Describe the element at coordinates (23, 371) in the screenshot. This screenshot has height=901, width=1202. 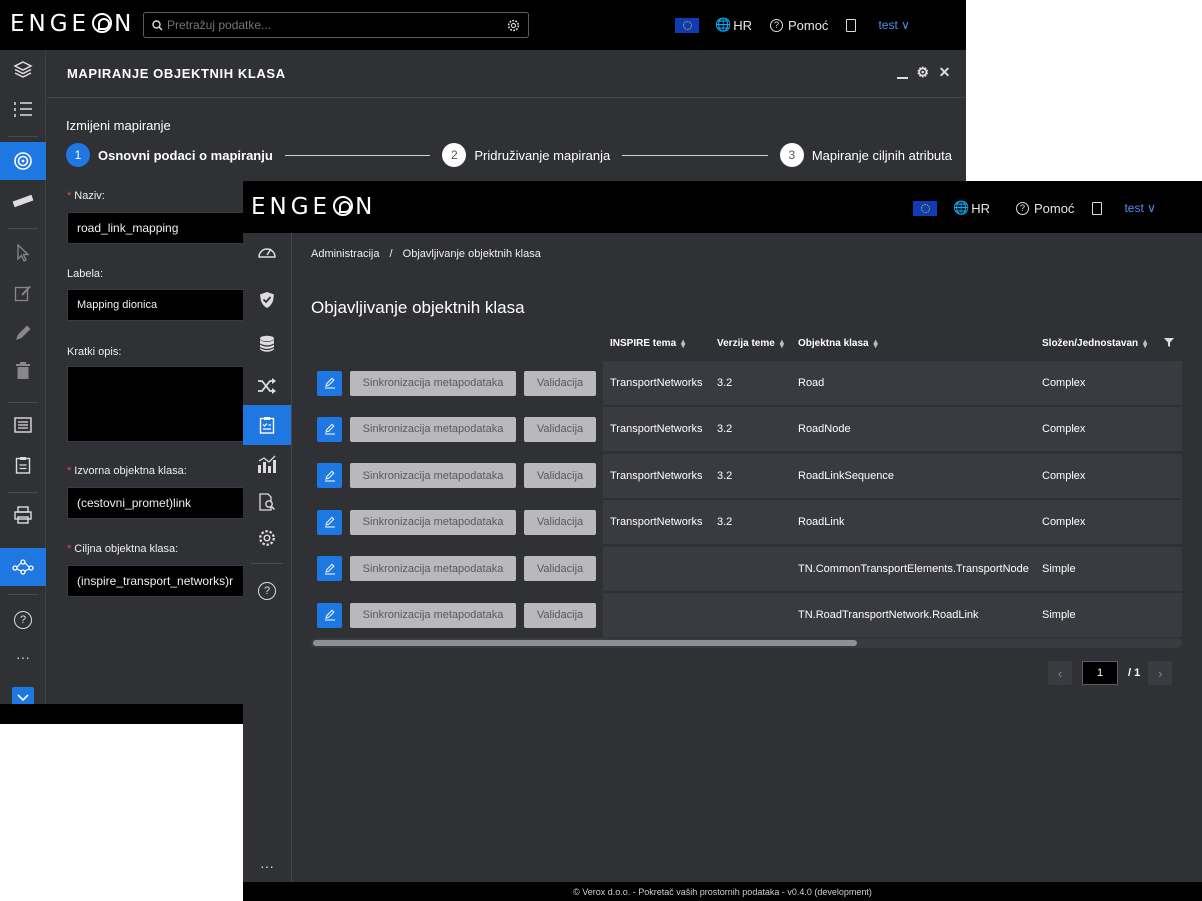
I see `trash-icon` at that location.